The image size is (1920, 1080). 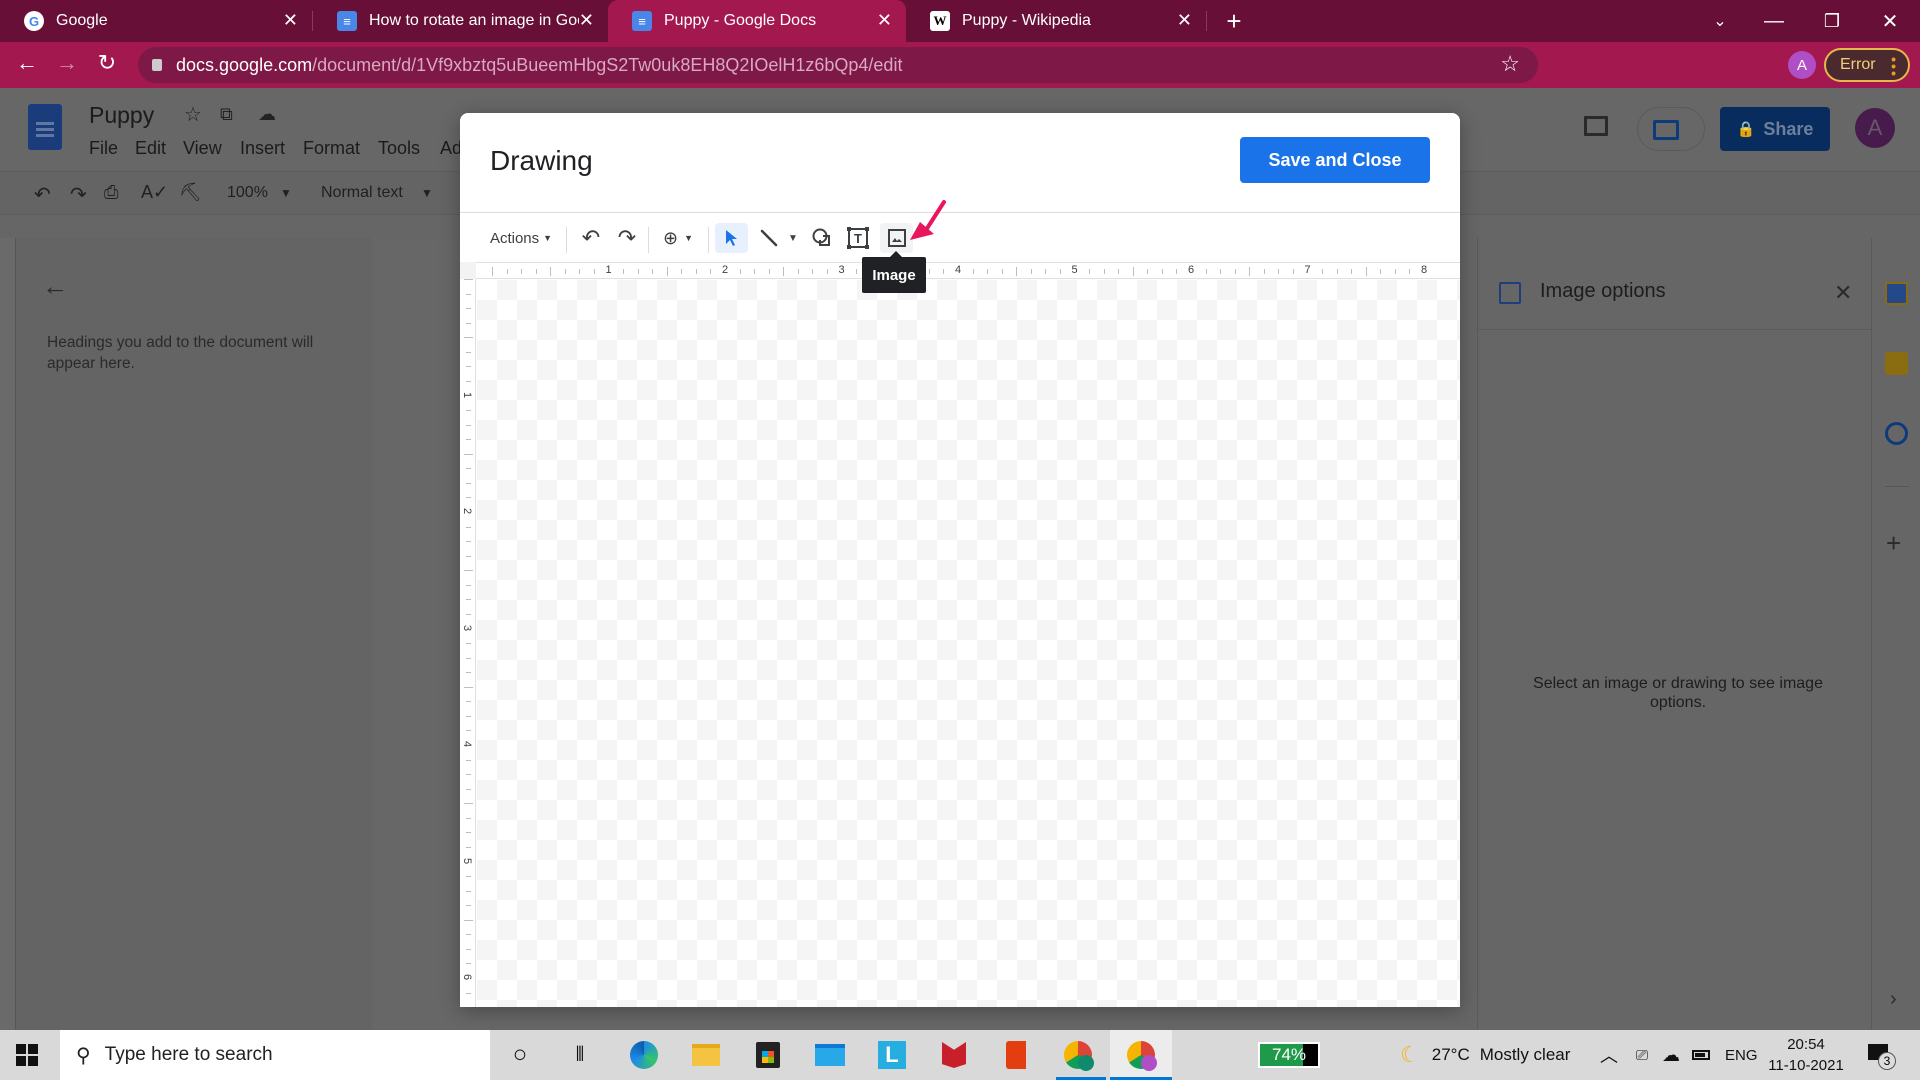 I want to click on zoom-select: 100%, so click(x=247, y=193).